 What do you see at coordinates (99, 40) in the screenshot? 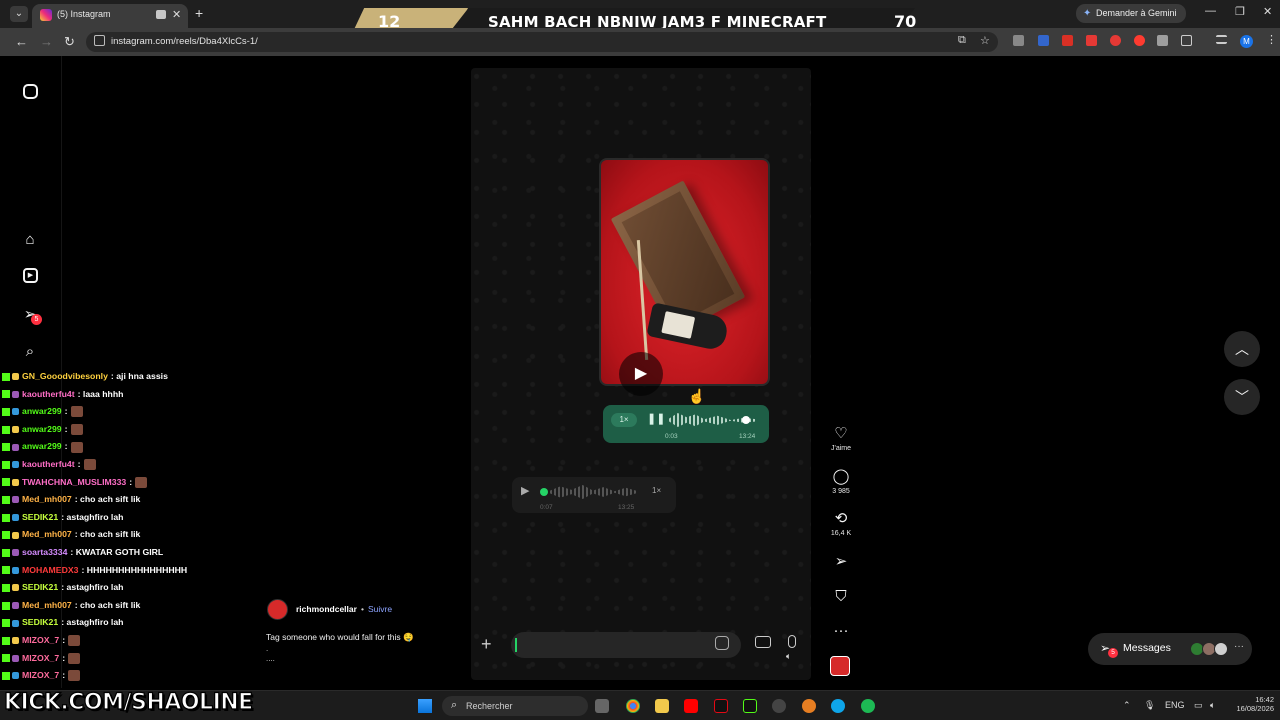
I see `site-info-icon` at bounding box center [99, 40].